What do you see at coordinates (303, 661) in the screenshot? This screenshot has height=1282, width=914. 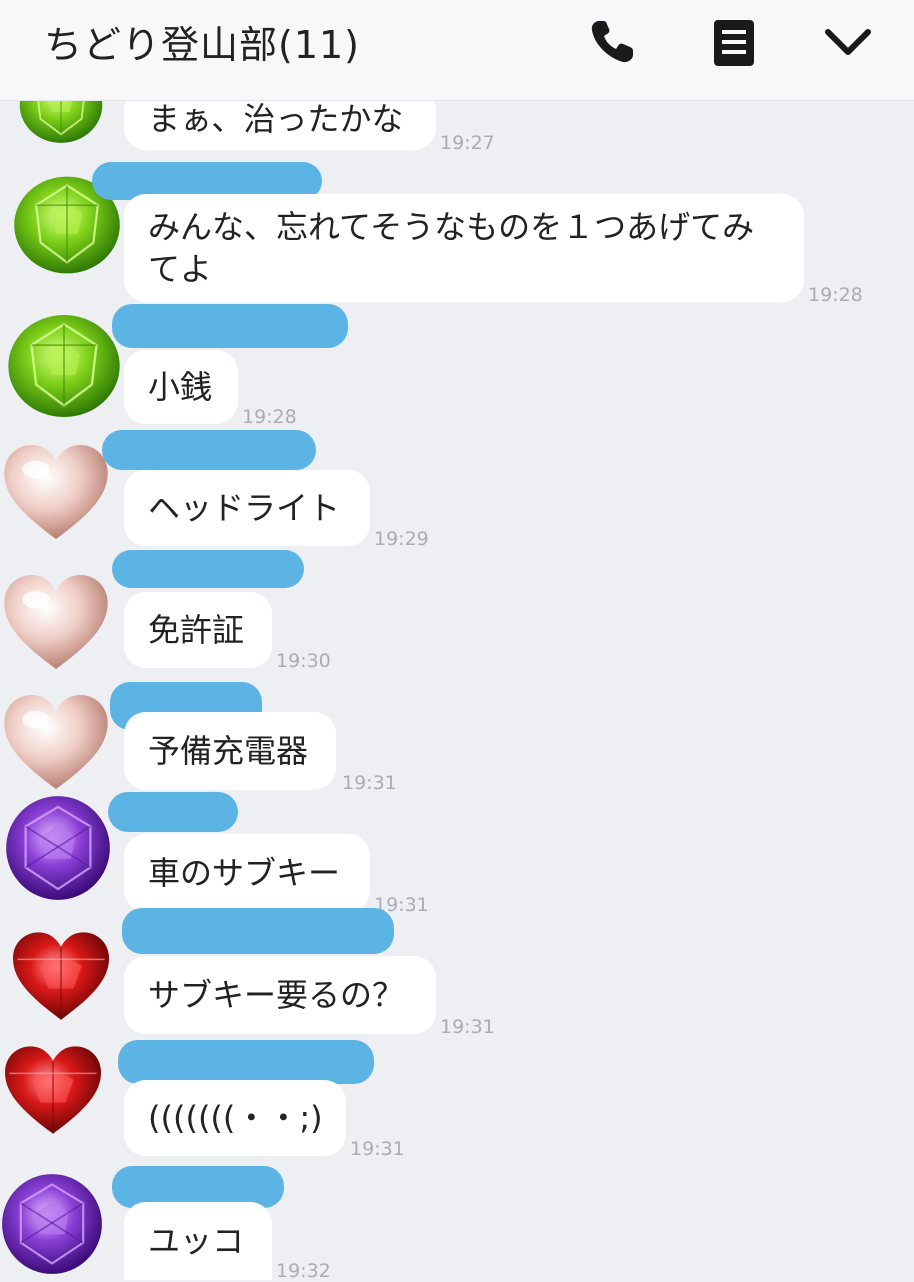 I see `message-time: 19:30` at bounding box center [303, 661].